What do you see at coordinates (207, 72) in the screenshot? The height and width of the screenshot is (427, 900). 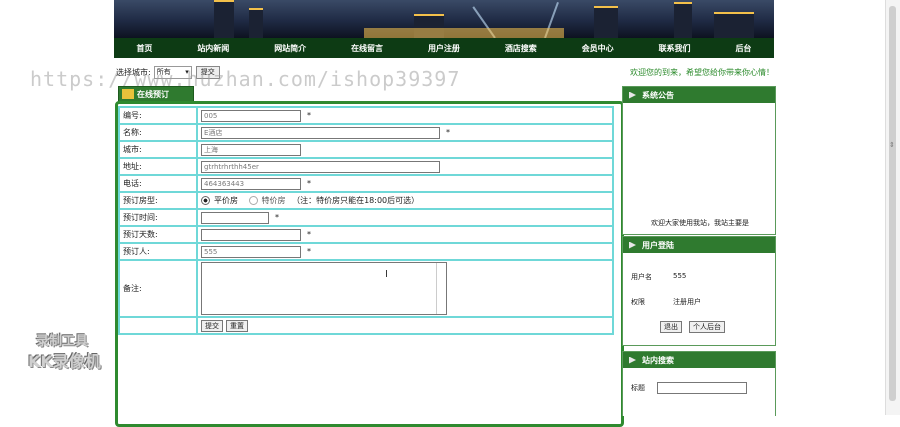 I see `city-submit-button: 提交` at bounding box center [207, 72].